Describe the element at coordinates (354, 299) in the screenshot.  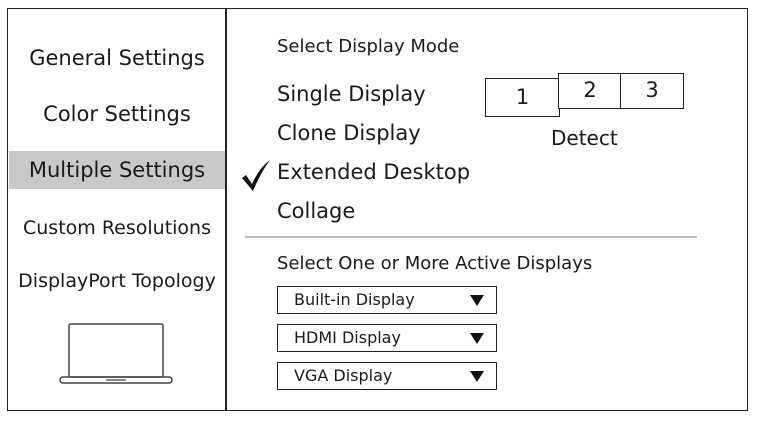
I see `dropdown-value: Built-in Display` at that location.